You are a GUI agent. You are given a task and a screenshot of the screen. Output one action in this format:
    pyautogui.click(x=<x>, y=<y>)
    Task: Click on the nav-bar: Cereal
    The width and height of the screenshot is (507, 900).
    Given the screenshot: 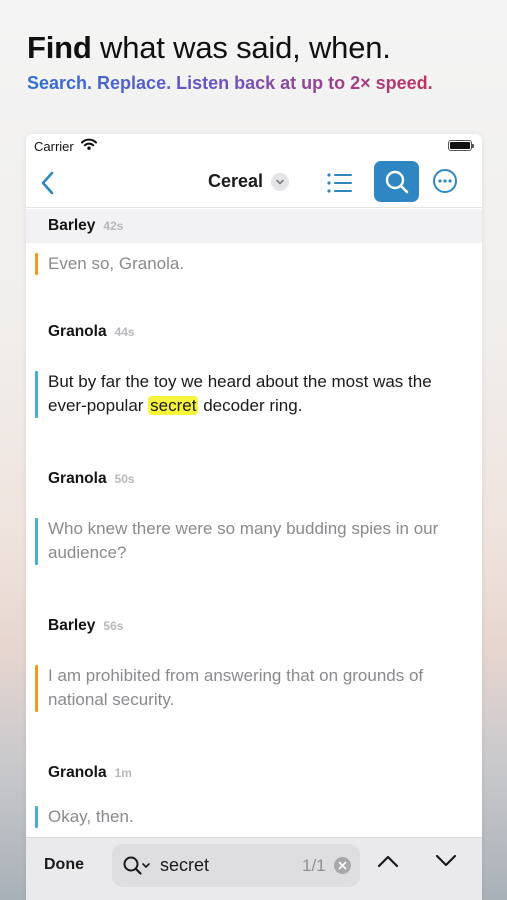 What is the action you would take?
    pyautogui.click(x=254, y=184)
    